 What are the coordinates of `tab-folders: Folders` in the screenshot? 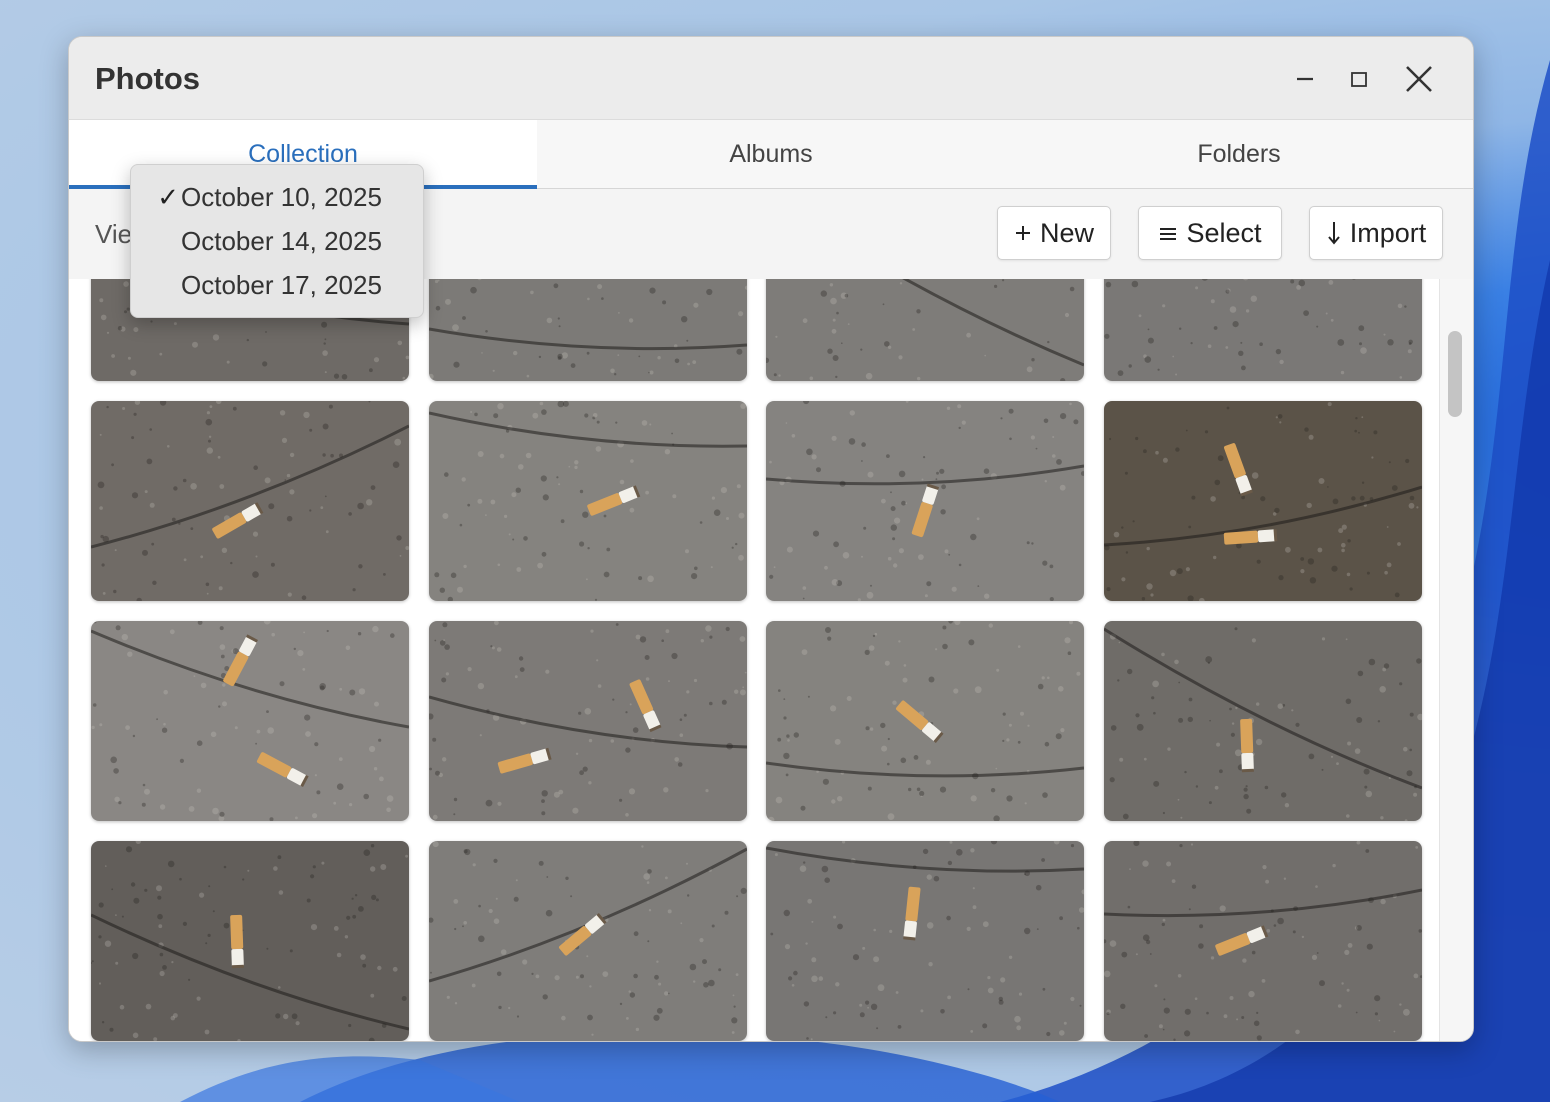 It's located at (1239, 154).